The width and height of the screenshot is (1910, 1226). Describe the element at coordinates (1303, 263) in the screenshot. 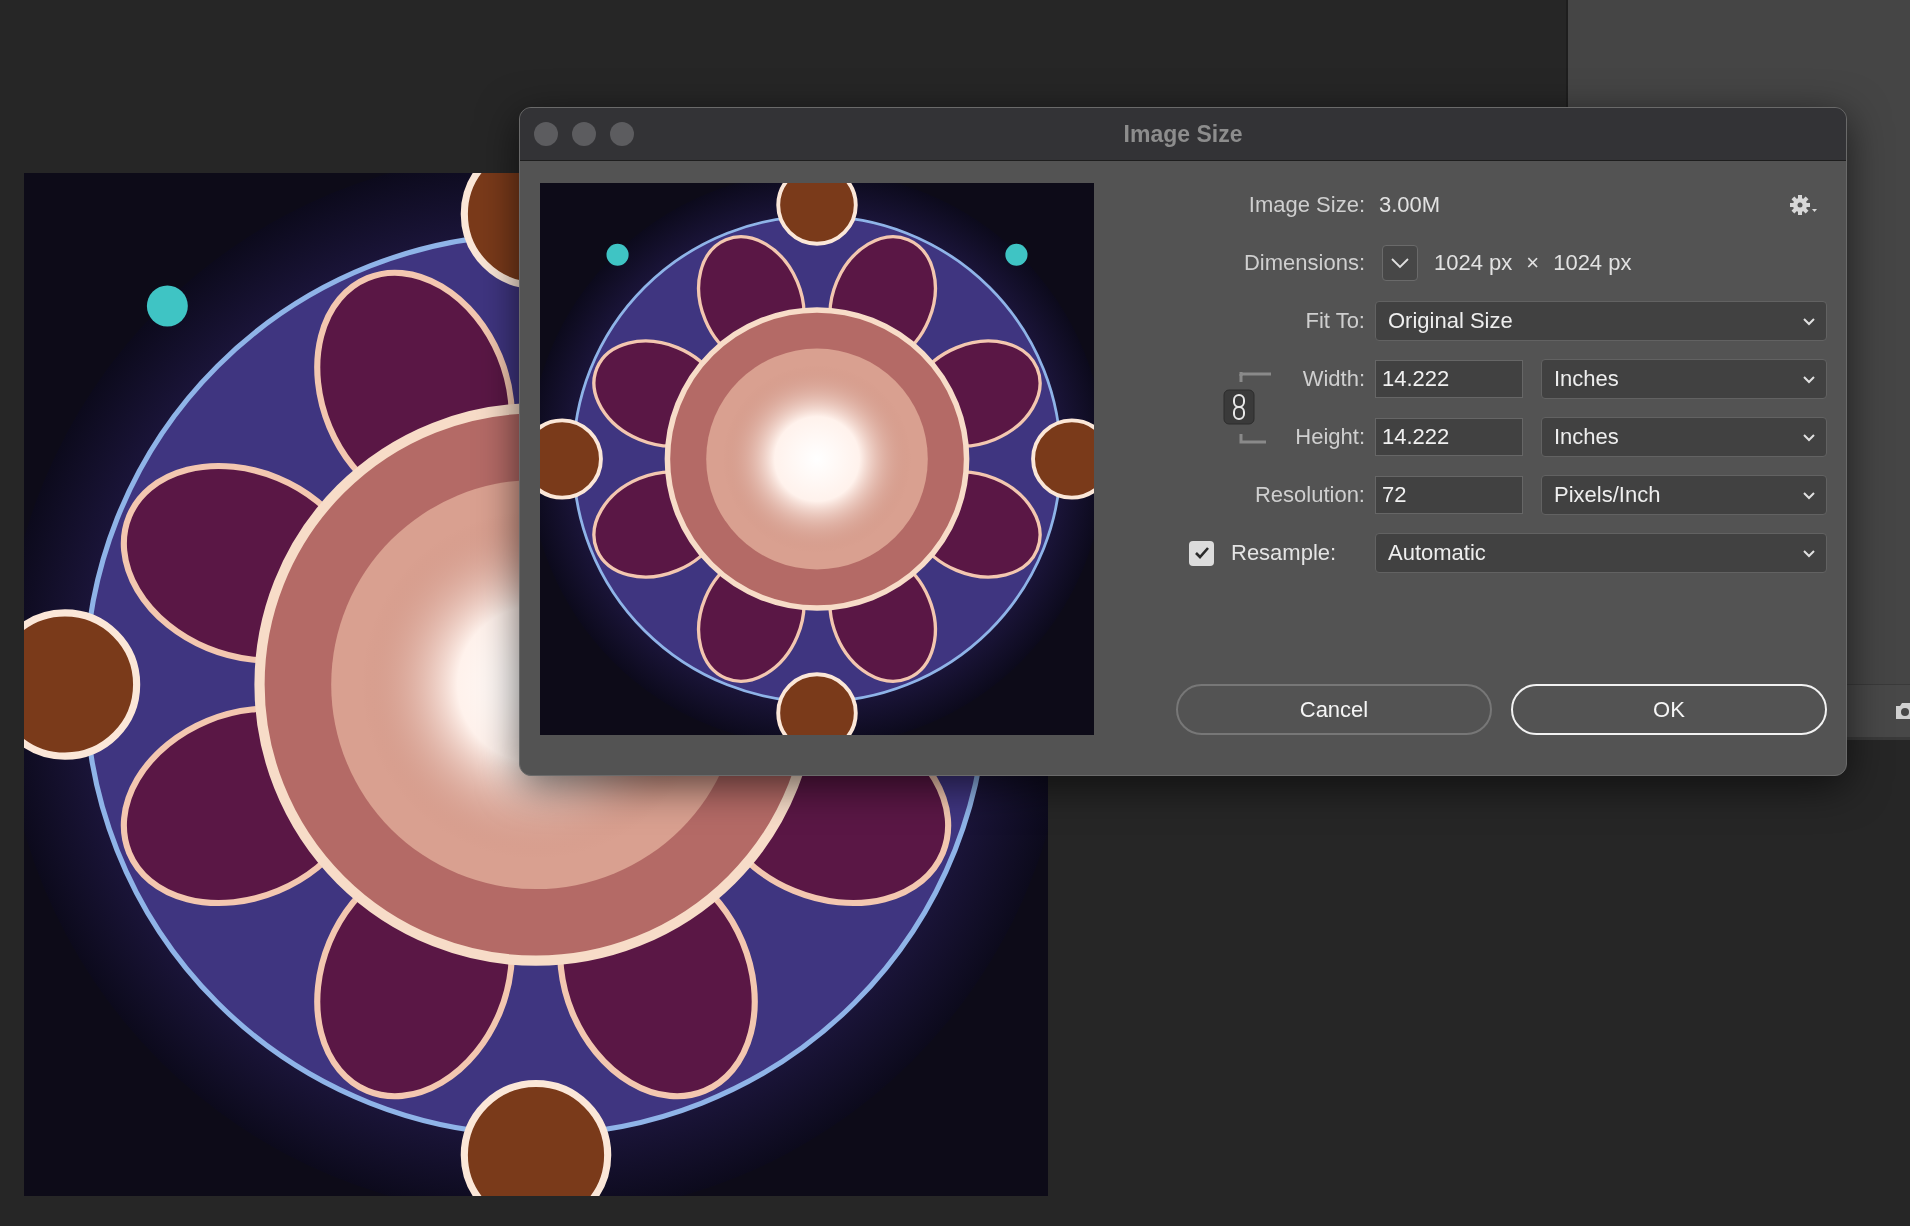

I see `field-label: Dimensions:` at that location.